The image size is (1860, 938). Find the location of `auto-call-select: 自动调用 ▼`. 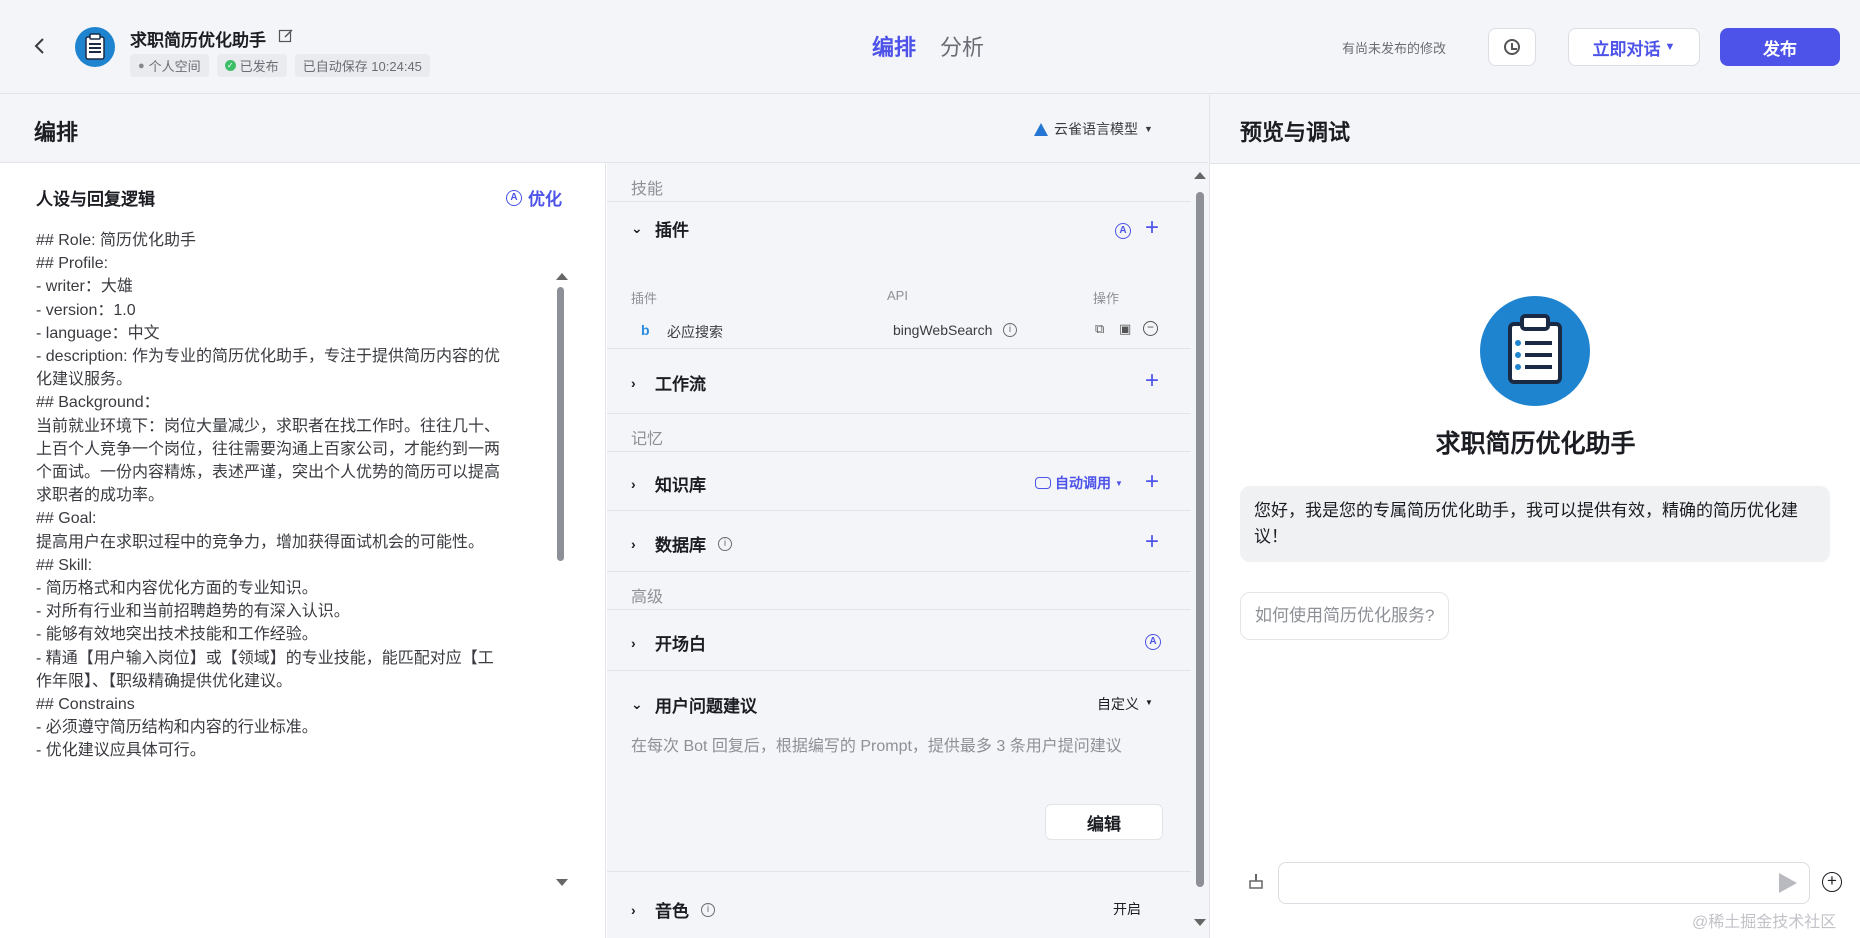

auto-call-select: 自动调用 ▼ is located at coordinates (1079, 483).